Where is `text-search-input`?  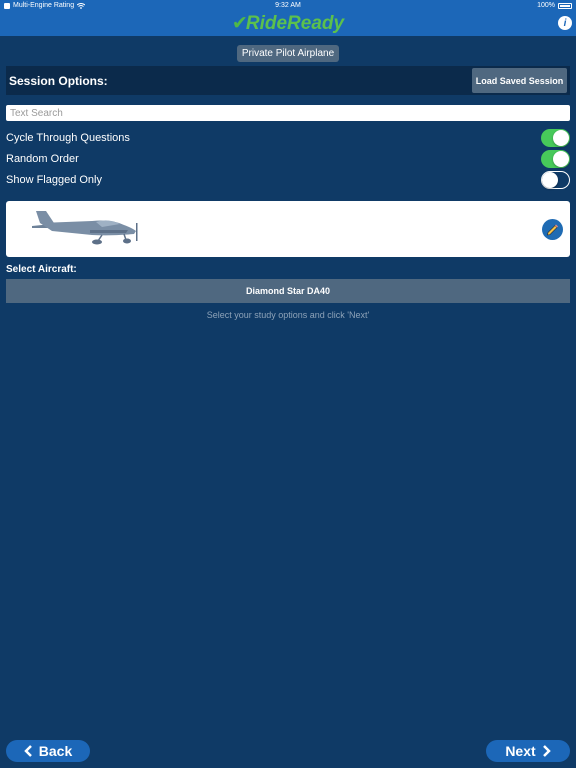
text-search-input is located at coordinates (288, 113).